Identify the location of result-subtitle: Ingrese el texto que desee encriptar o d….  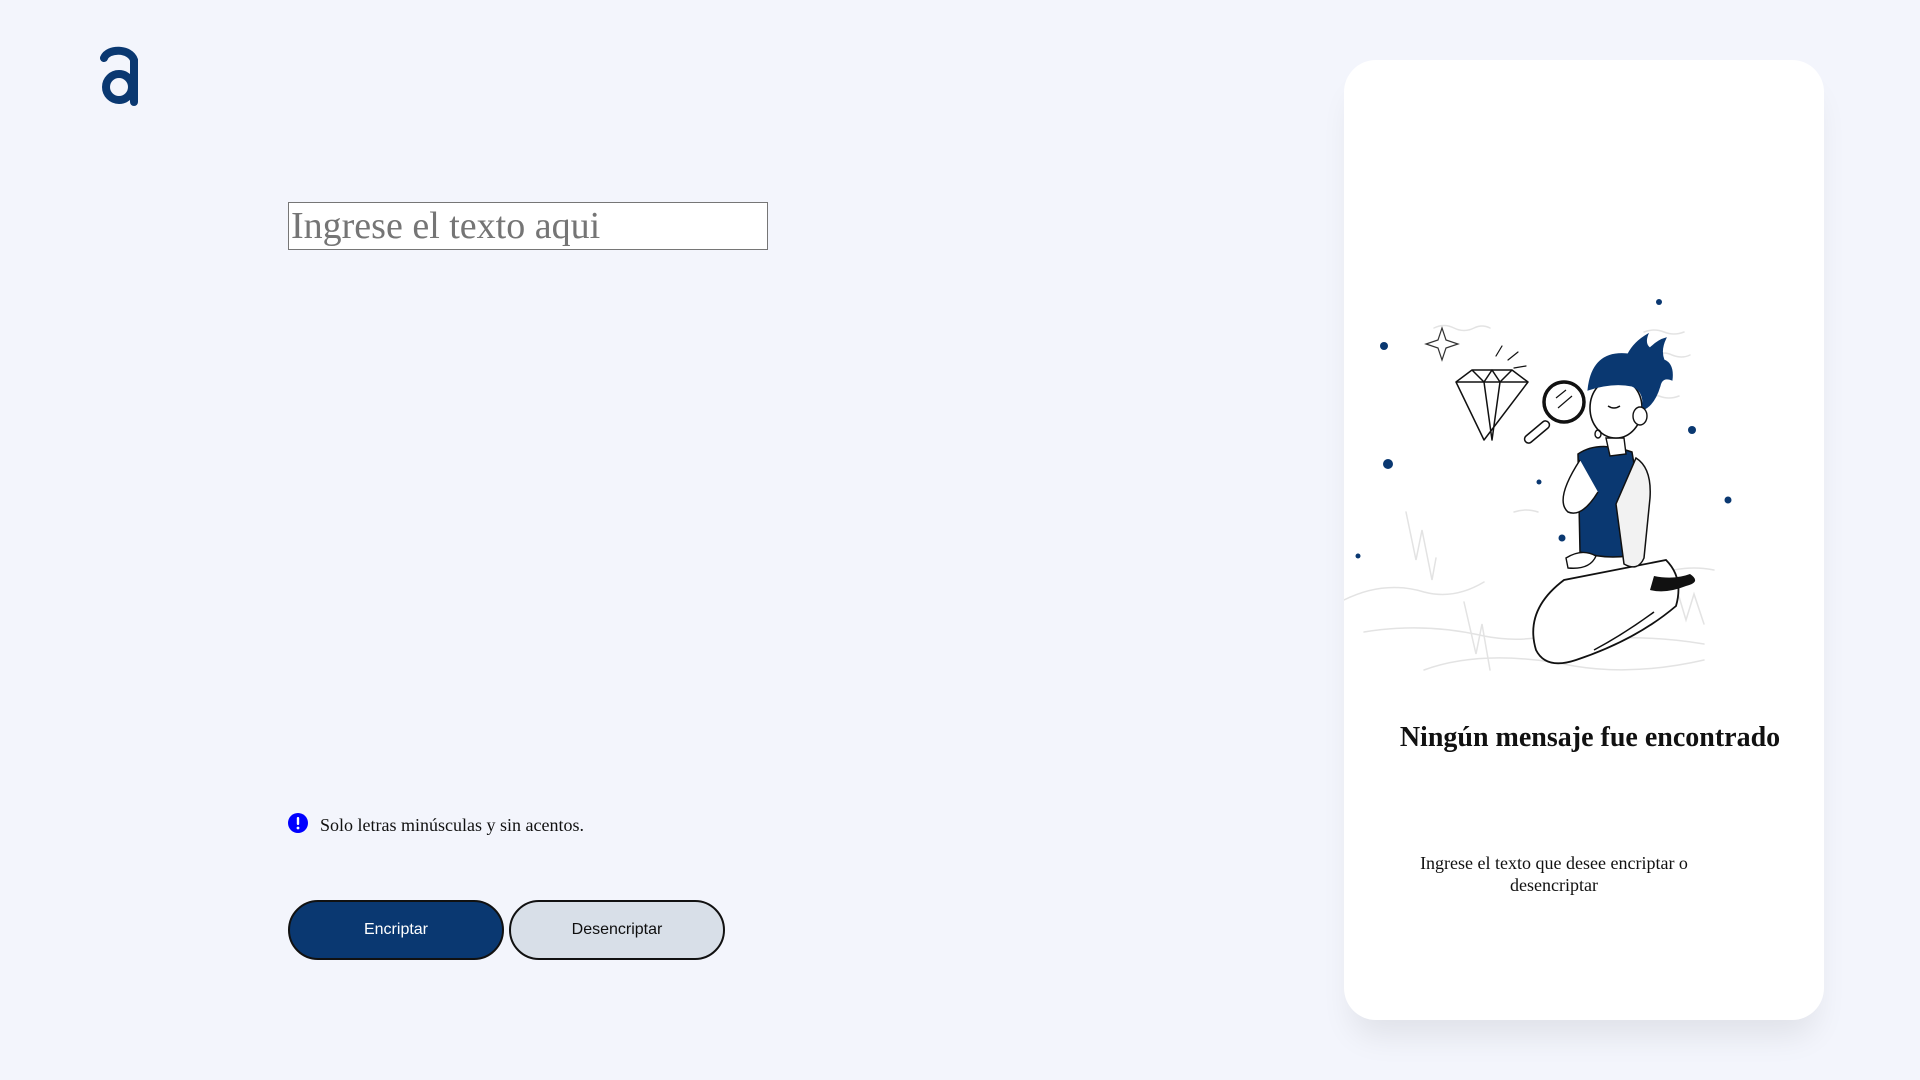
(1554, 874).